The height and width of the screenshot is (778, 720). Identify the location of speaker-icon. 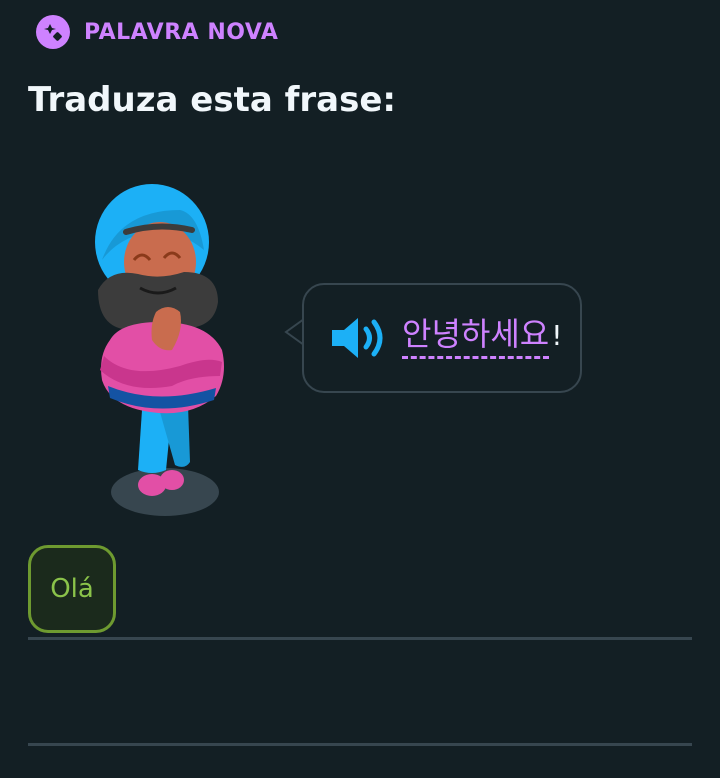
(359, 338).